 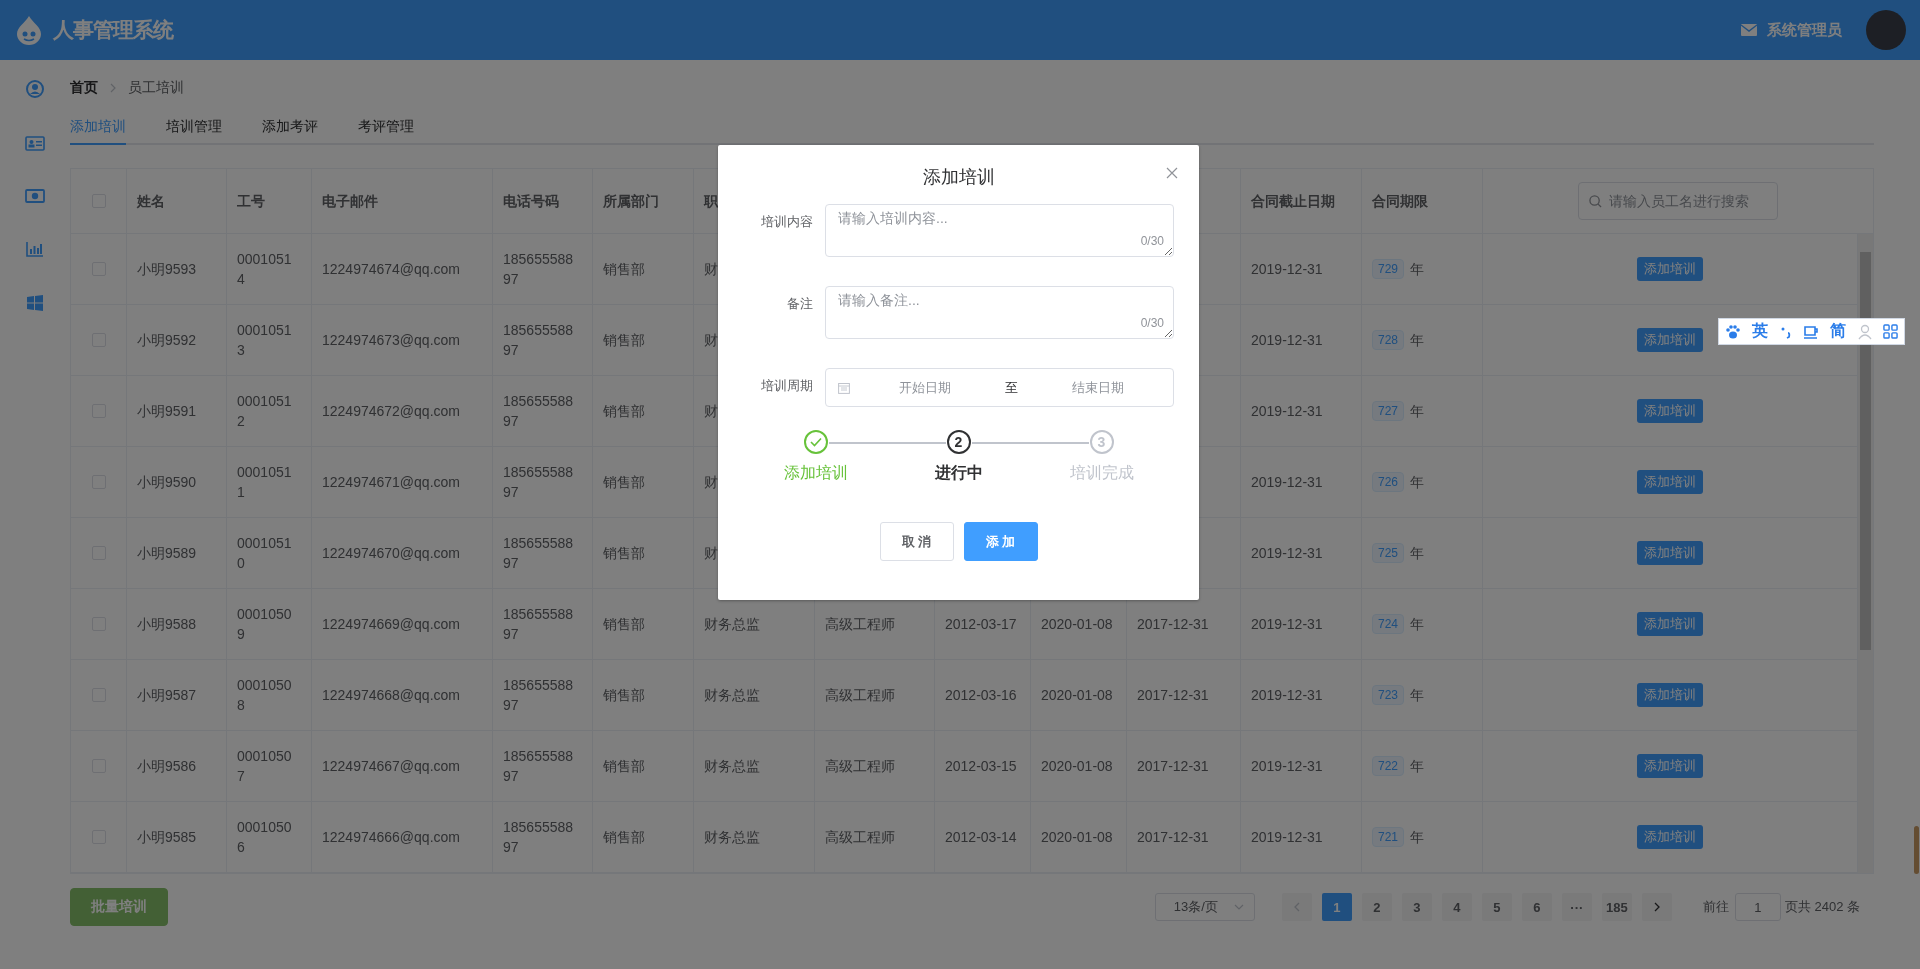 What do you see at coordinates (177, 837) in the screenshot?
I see `table-cell: 小明9585` at bounding box center [177, 837].